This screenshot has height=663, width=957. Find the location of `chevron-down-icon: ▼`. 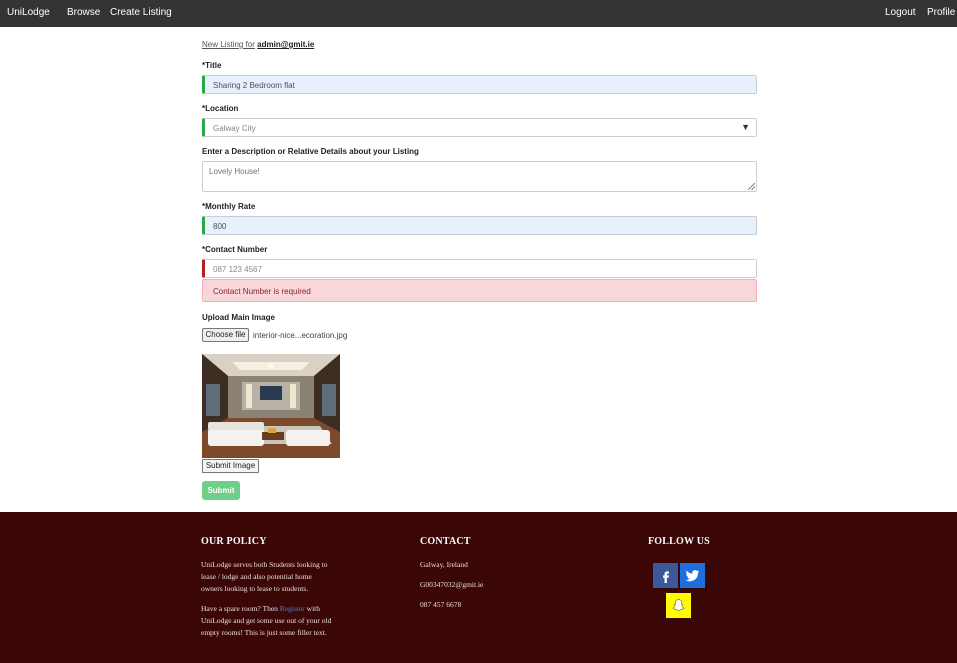

chevron-down-icon: ▼ is located at coordinates (745, 127).